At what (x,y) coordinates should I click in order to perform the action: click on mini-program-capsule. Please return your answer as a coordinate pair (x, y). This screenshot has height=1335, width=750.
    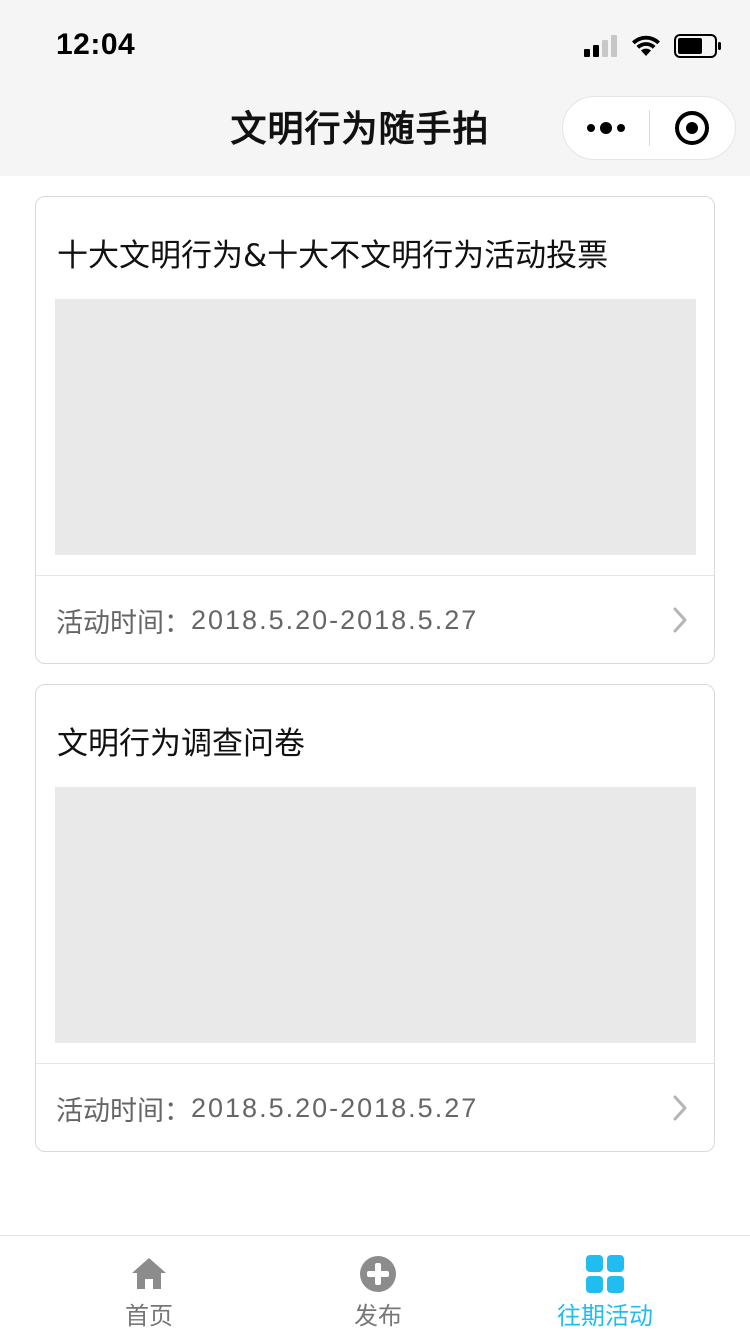
    Looking at the image, I should click on (649, 128).